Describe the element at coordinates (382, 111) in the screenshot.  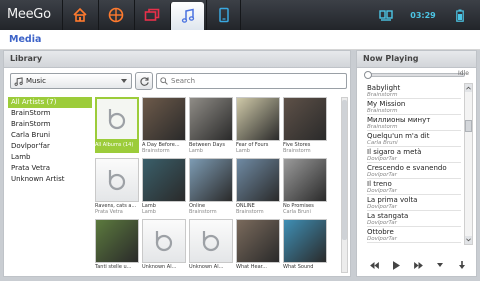
I see `track-artist: Brainstorm` at that location.